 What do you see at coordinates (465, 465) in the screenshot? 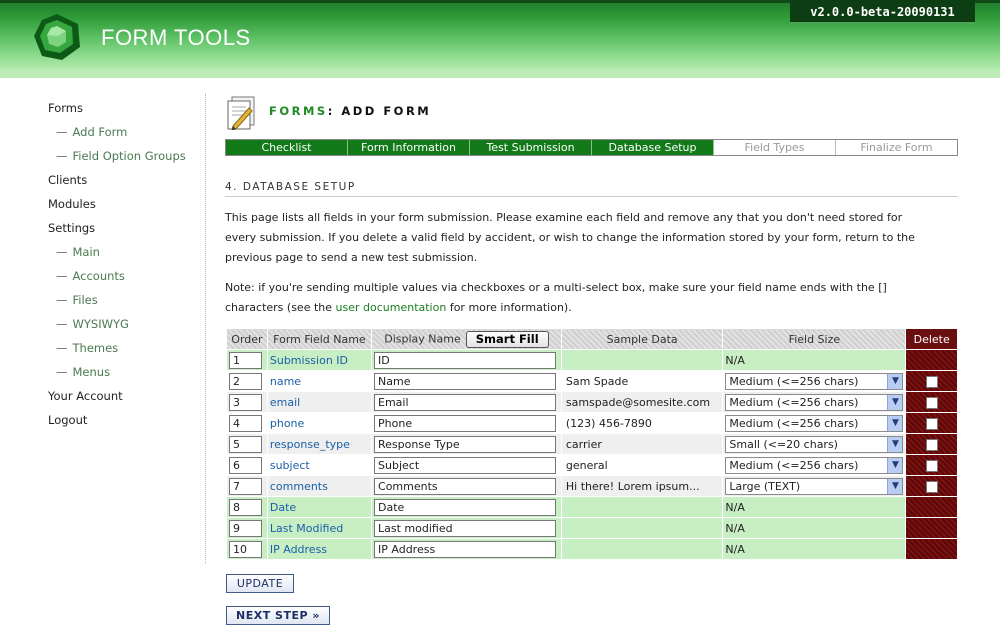
I see `display-name-input: Subject` at bounding box center [465, 465].